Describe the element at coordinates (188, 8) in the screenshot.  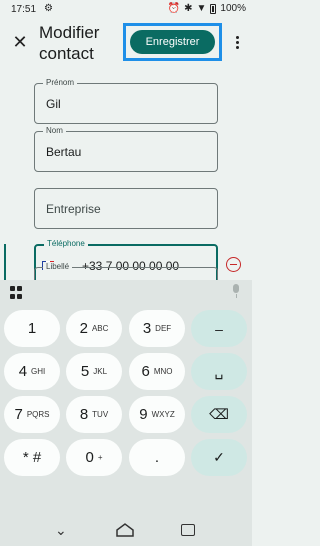
I see `bluetooth-icon: ✱` at that location.